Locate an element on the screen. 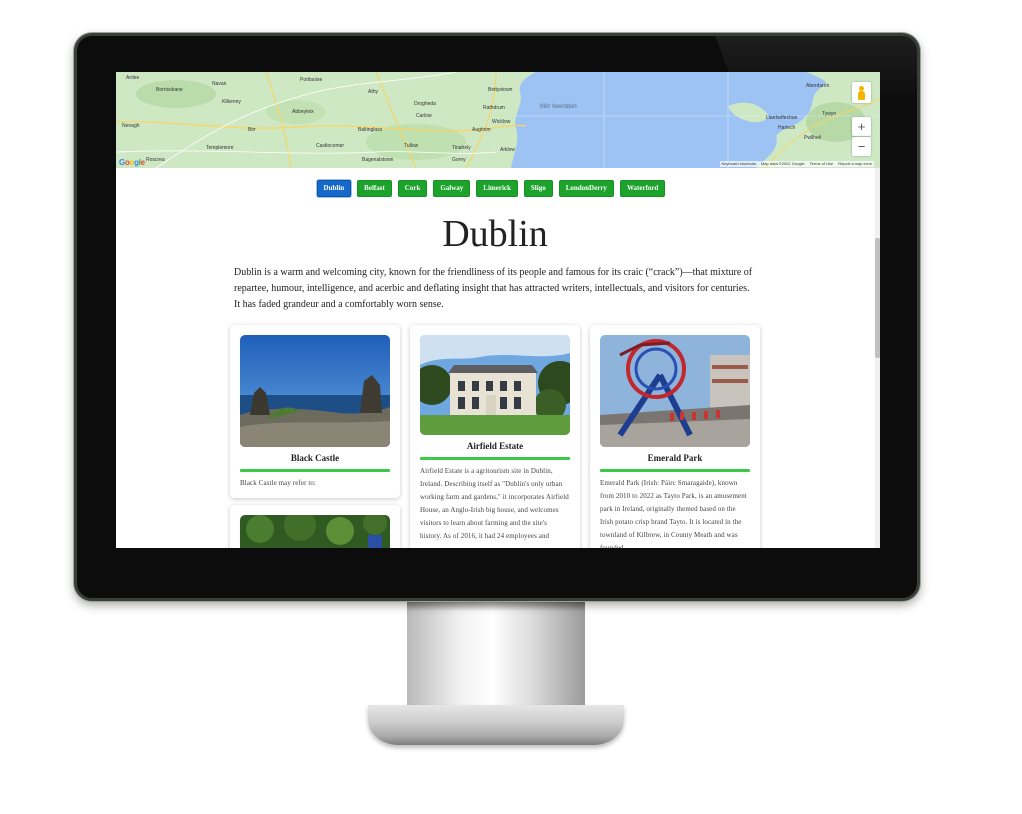 This screenshot has height=814, width=1022. page-scrollbar is located at coordinates (877, 358).